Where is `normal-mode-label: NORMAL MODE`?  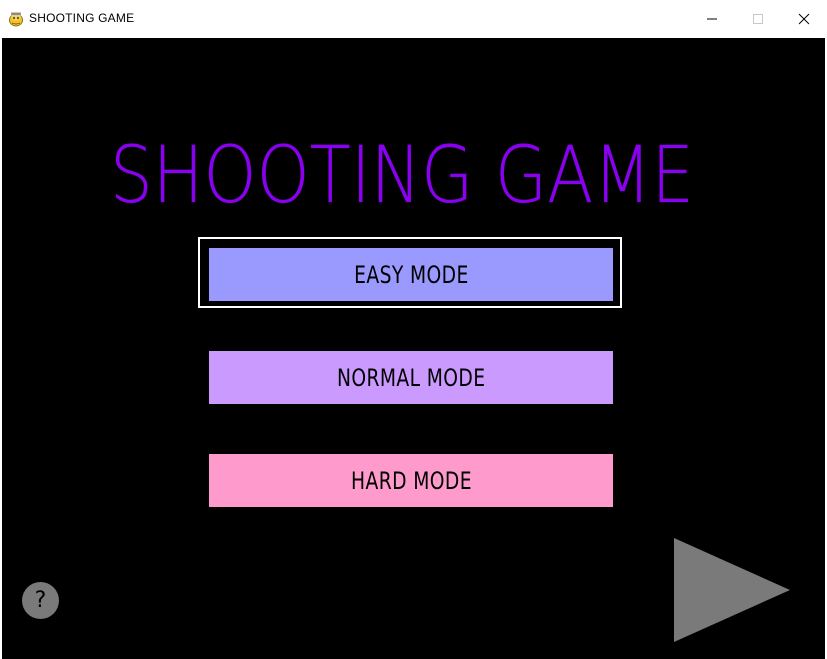
normal-mode-label: NORMAL MODE is located at coordinates (411, 377).